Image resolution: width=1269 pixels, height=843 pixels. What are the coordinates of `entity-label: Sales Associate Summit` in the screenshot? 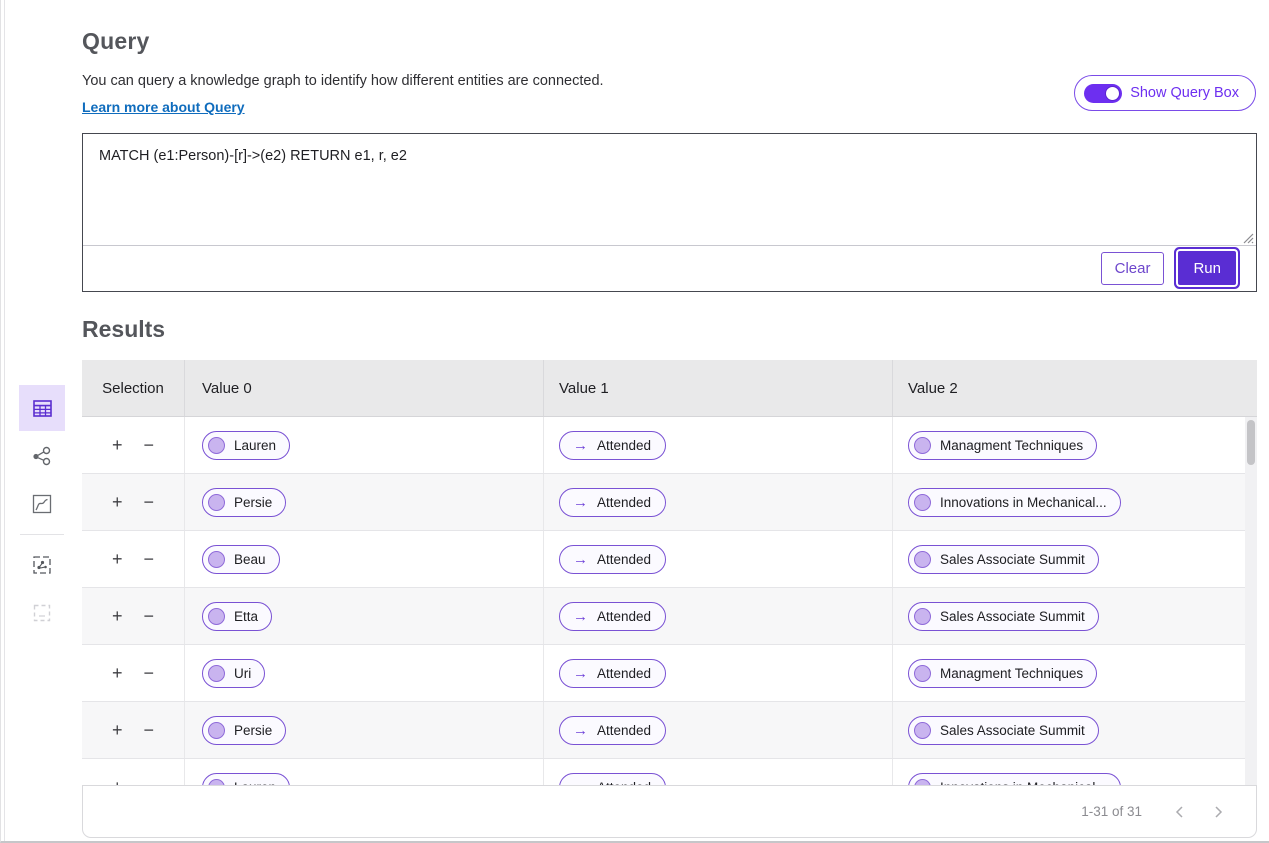 It's located at (1012, 616).